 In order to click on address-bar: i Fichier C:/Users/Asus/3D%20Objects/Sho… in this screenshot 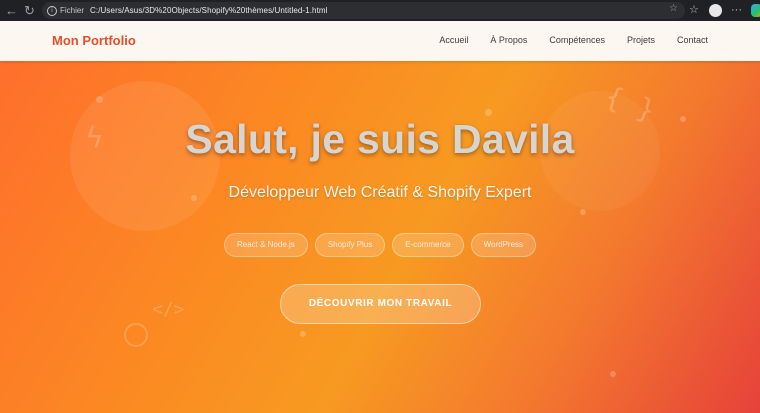, I will do `click(363, 10)`.